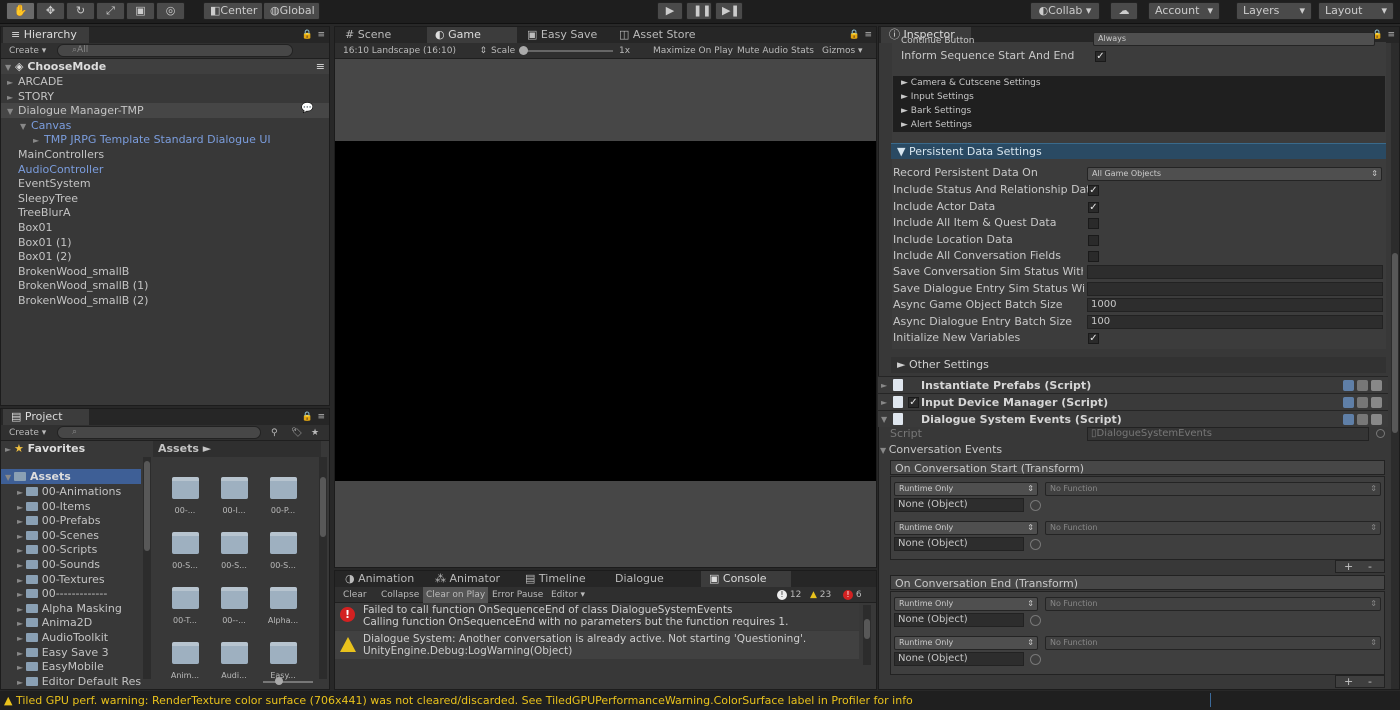 Image resolution: width=1400 pixels, height=710 pixels. Describe the element at coordinates (71, 520) in the screenshot. I see `folder-item: ► 00-Prefabs` at that location.